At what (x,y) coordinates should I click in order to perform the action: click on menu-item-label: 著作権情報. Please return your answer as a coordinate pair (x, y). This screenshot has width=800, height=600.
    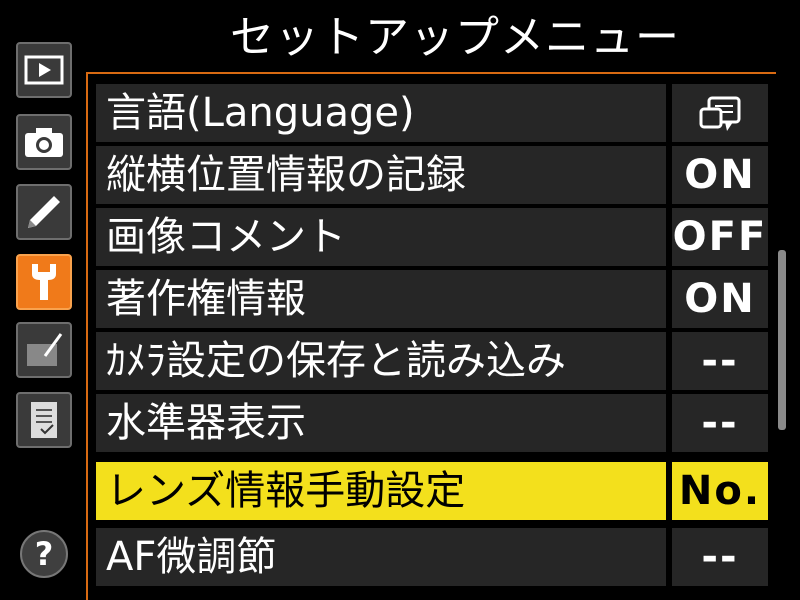
    Looking at the image, I should click on (381, 299).